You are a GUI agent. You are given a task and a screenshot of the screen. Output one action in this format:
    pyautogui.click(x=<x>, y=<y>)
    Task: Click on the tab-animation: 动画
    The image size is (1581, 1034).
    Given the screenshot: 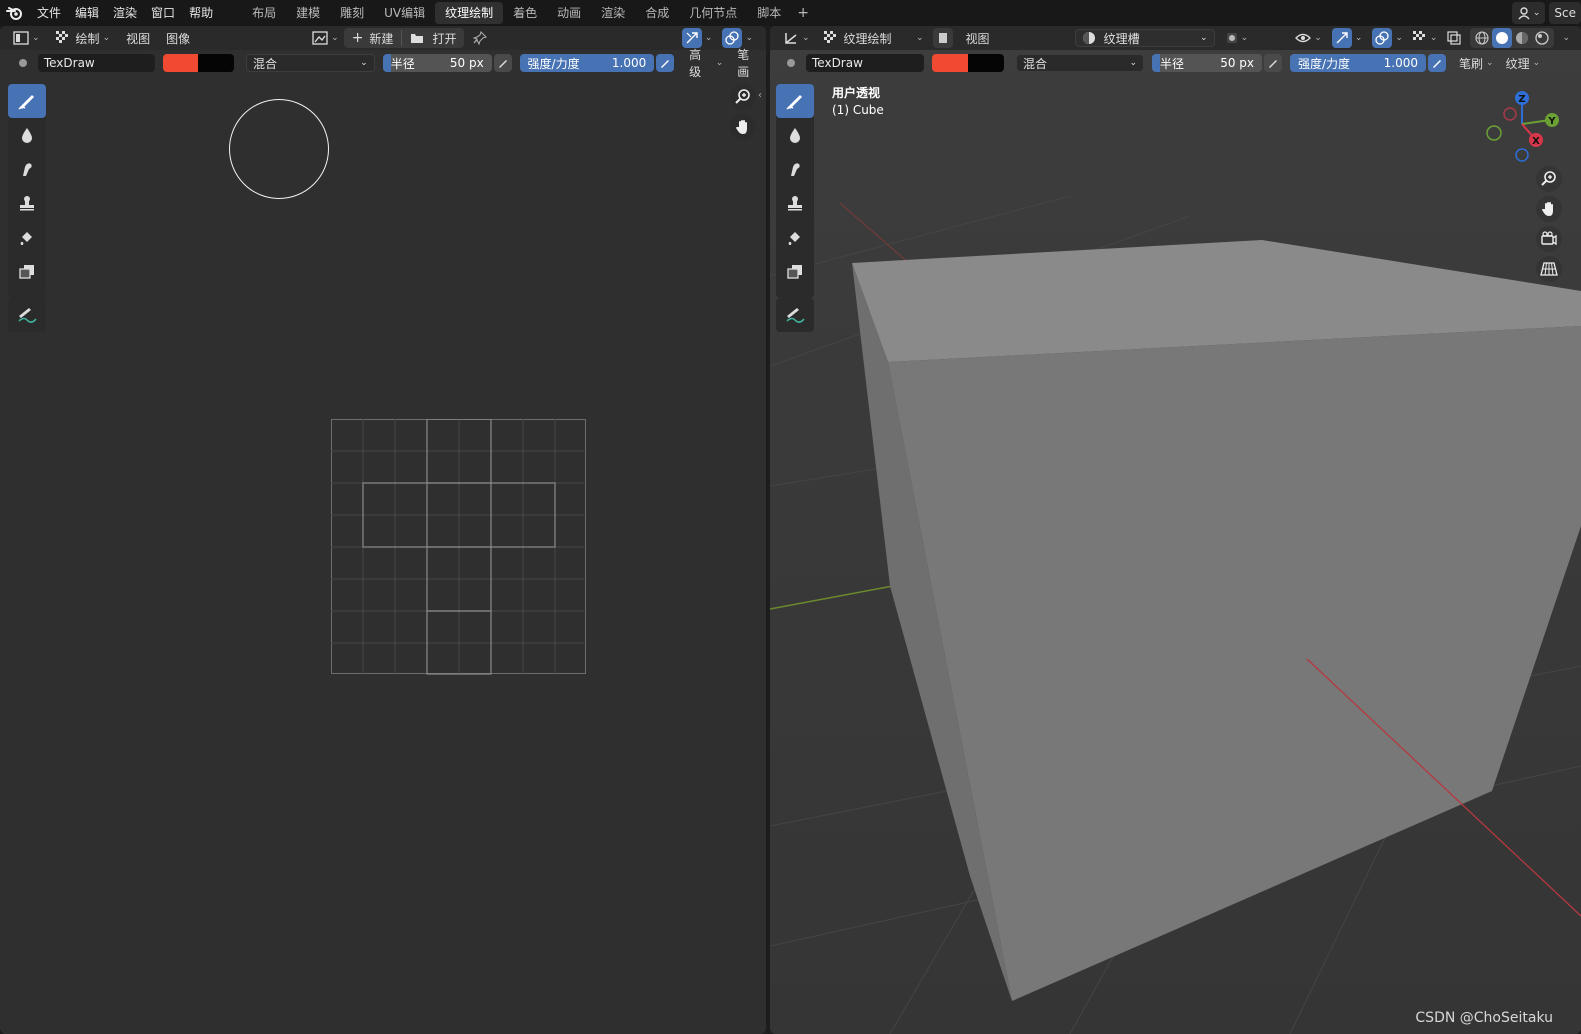 What is the action you would take?
    pyautogui.click(x=569, y=13)
    